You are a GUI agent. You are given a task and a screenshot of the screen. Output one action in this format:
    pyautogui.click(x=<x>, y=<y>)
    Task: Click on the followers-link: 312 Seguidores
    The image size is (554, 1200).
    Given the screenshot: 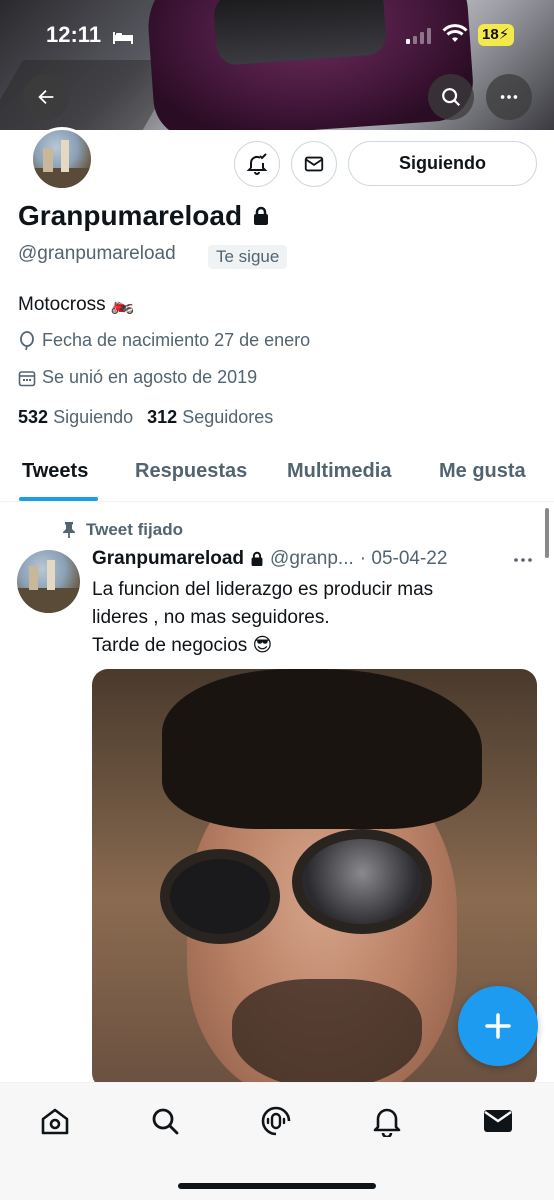 What is the action you would take?
    pyautogui.click(x=210, y=417)
    